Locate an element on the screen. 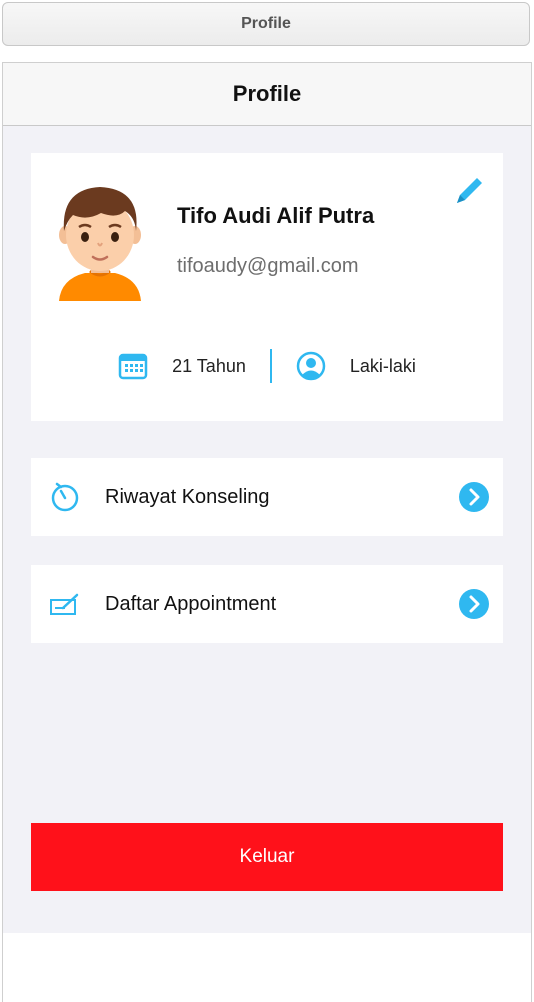 The image size is (534, 1002). window-title-bar: Profile is located at coordinates (266, 24).